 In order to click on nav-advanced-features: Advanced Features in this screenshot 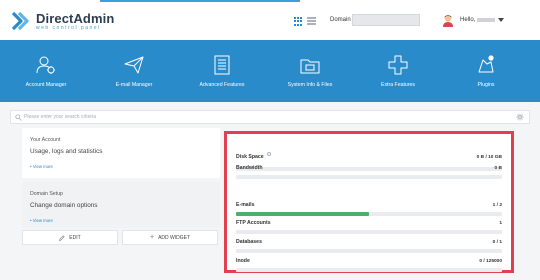, I will do `click(222, 71)`.